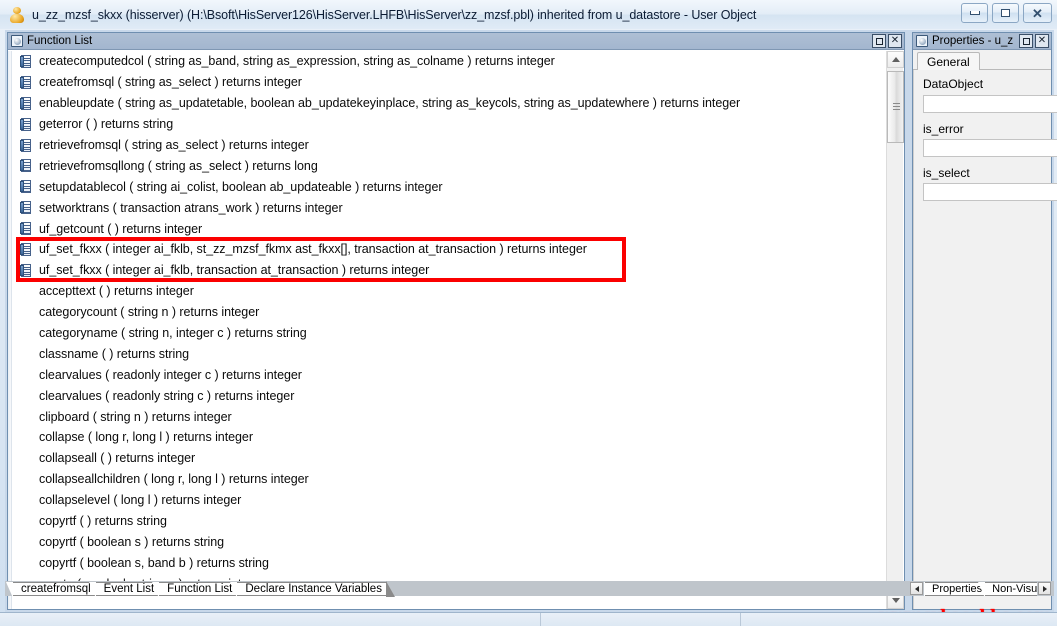  I want to click on function-list-item: clipboard ( string n ) returns integer, so click(447, 416).